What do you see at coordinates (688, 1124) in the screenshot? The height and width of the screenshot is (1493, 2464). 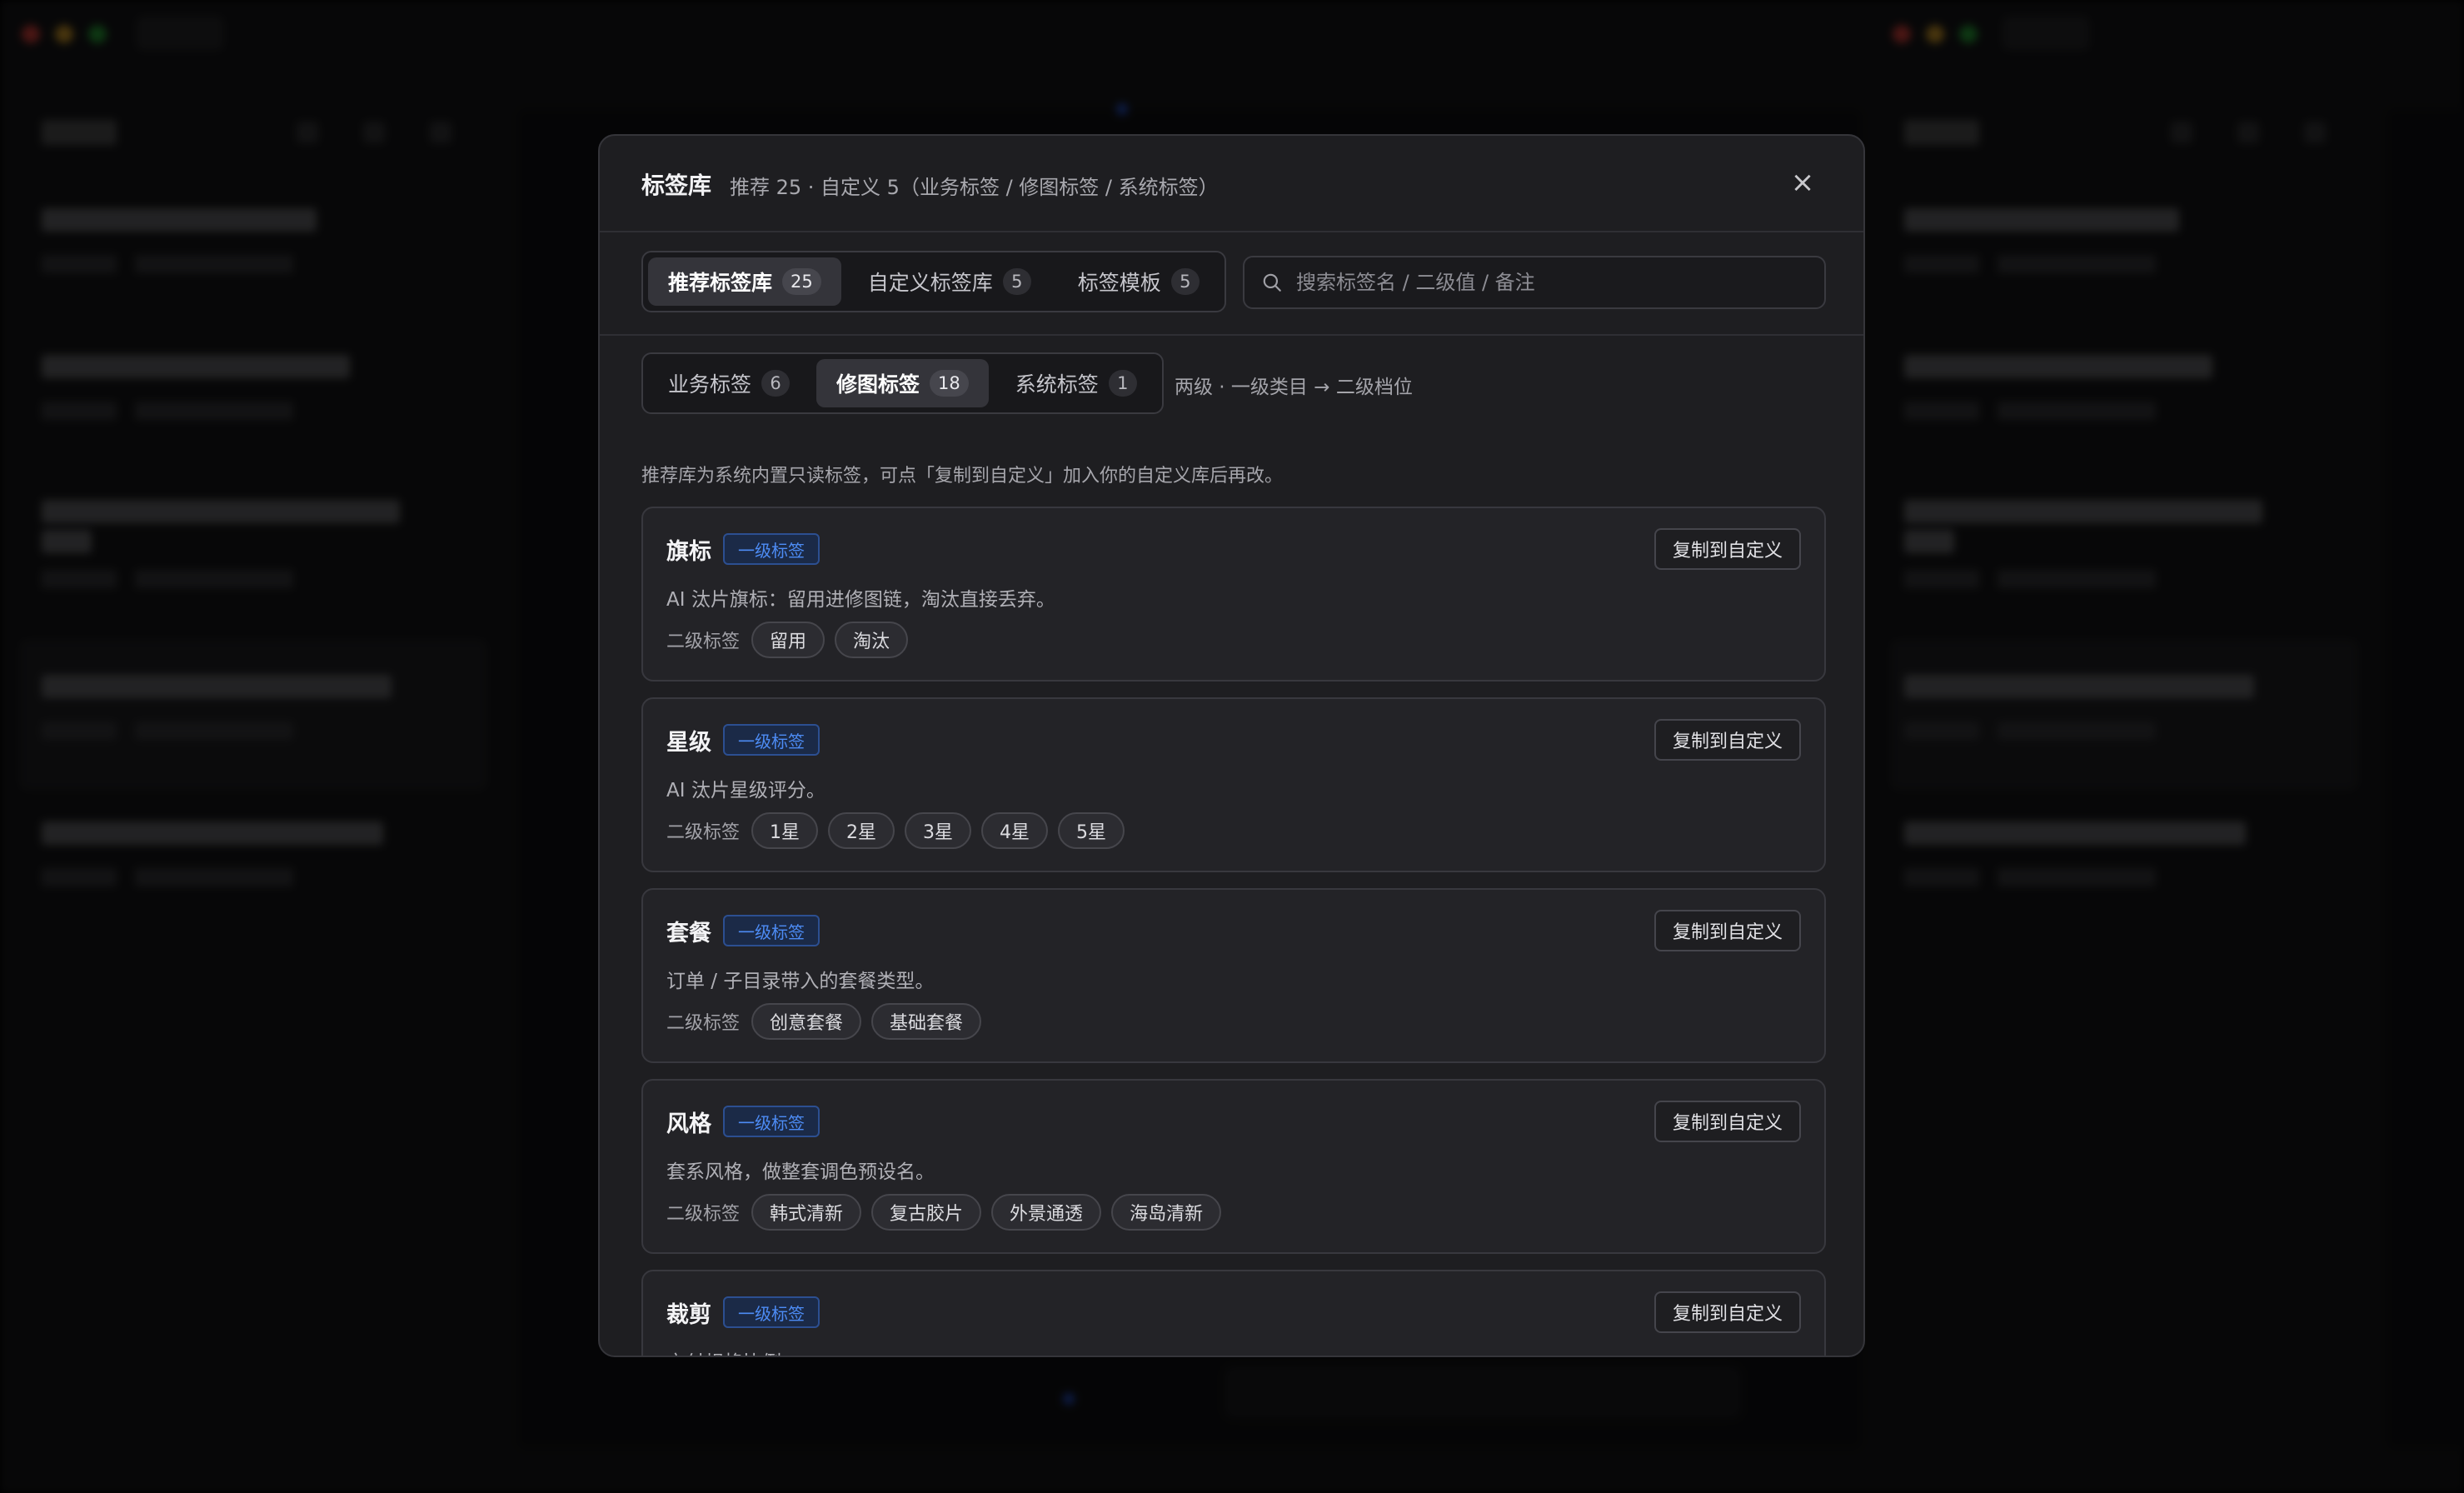 I see `tag-name: 风格` at bounding box center [688, 1124].